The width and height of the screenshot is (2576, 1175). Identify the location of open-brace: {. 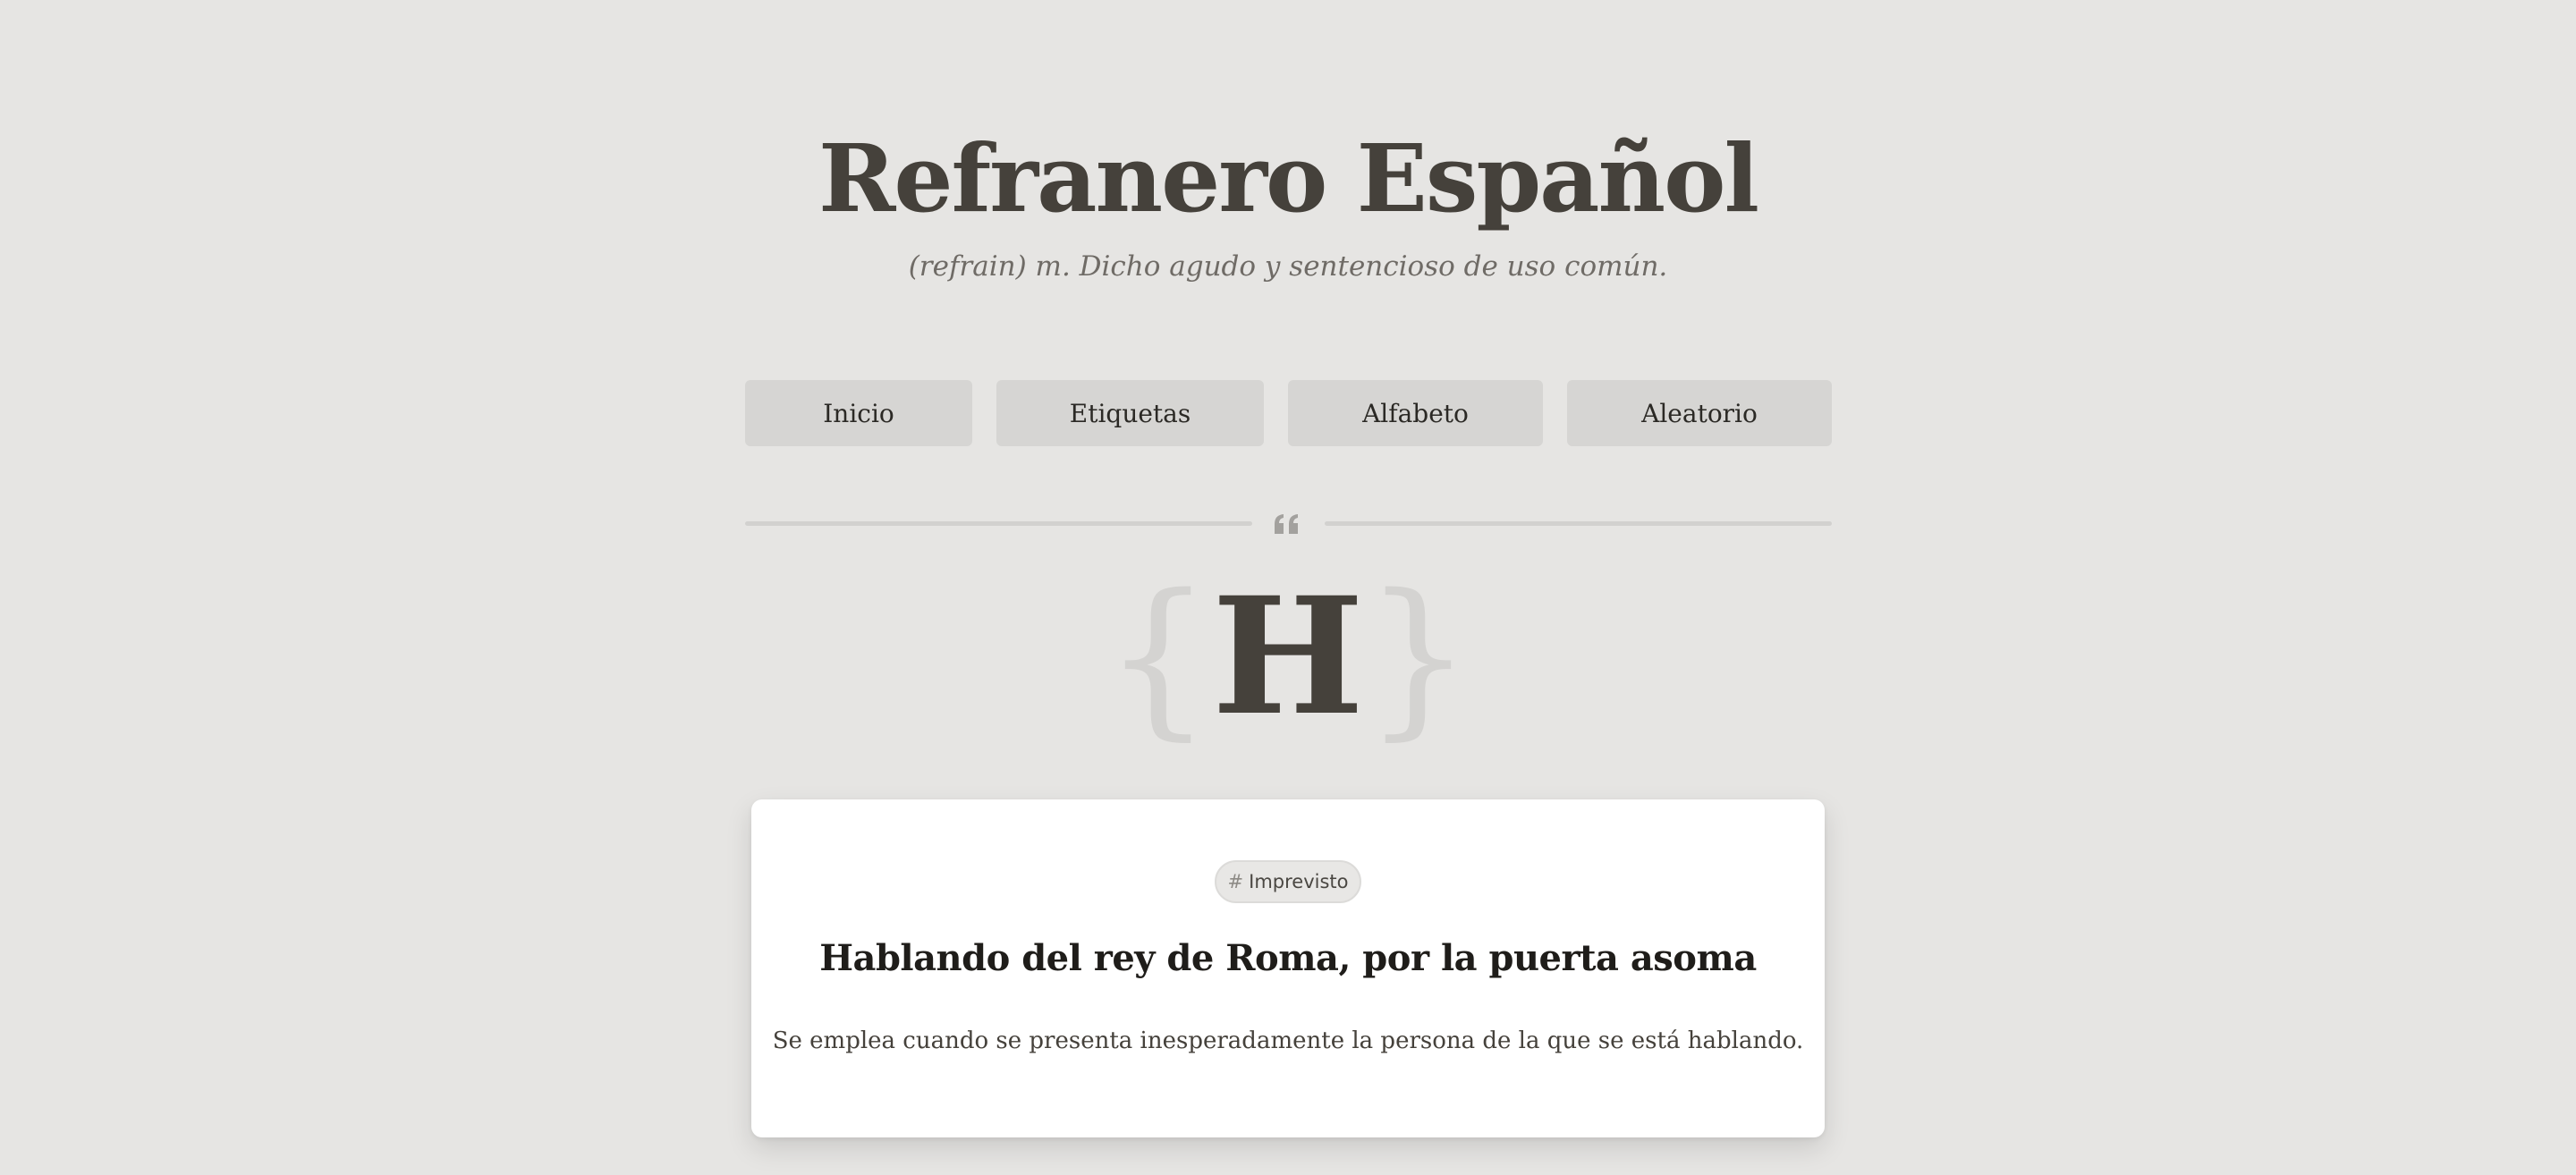
(1158, 657).